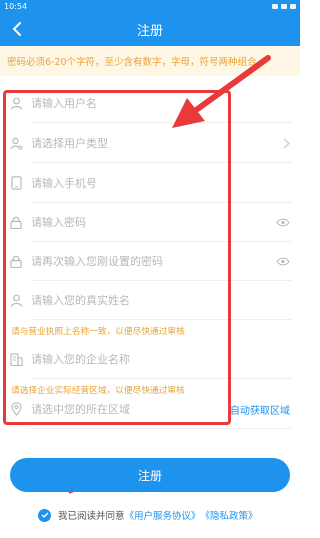  What do you see at coordinates (150, 61) in the screenshot?
I see `password-rule-notice: 密码必须6-20个字符，至少含有数字，字母，符号两种组合` at bounding box center [150, 61].